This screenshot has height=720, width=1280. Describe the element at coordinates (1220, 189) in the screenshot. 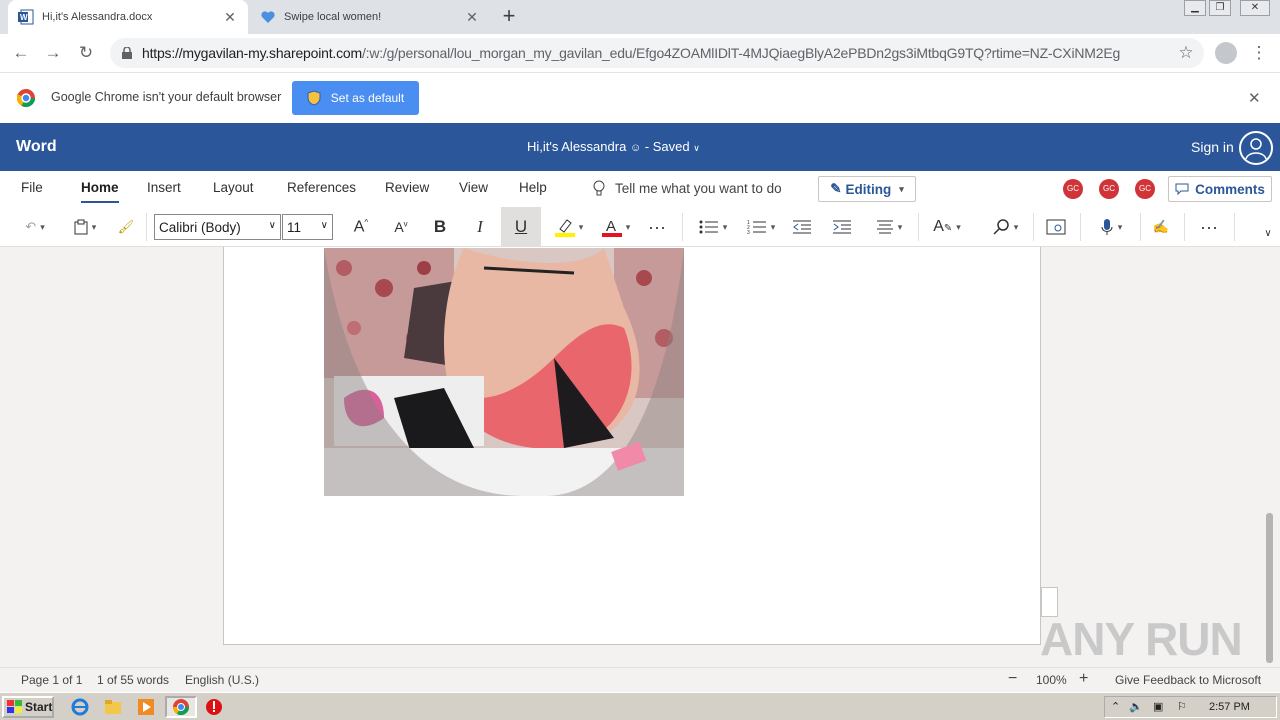

I see `comments-button: Comments` at that location.